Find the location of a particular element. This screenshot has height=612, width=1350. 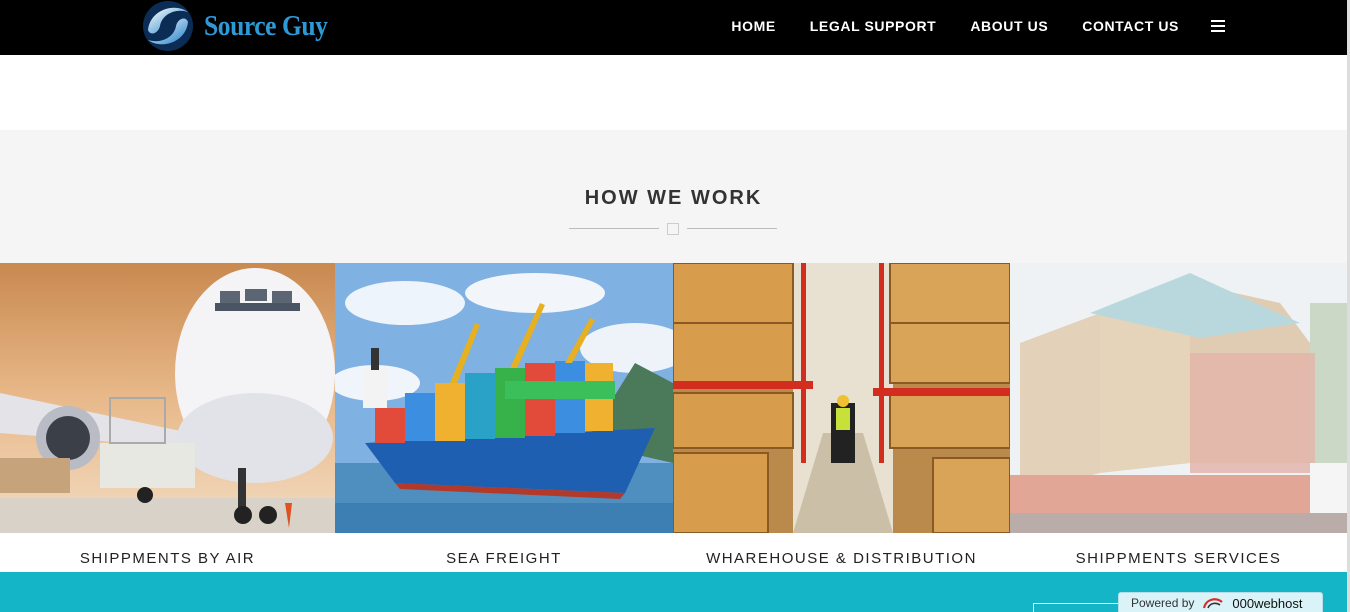

nav-contact-us: CONTACT US is located at coordinates (1130, 26).